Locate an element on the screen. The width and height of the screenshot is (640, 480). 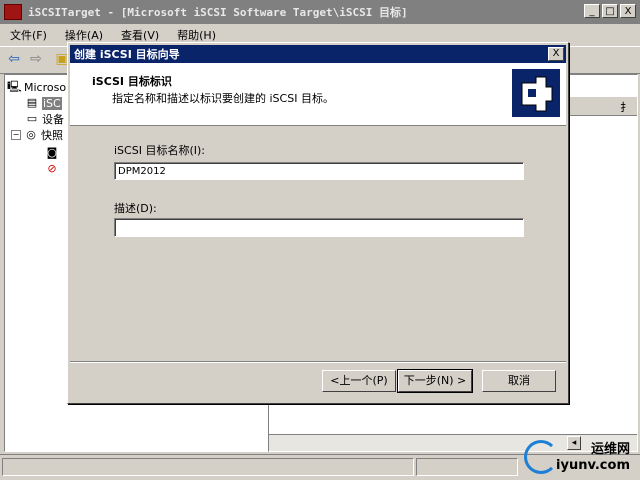
tree-item-devices: ▭ 设备 is located at coordinates (44, 119).